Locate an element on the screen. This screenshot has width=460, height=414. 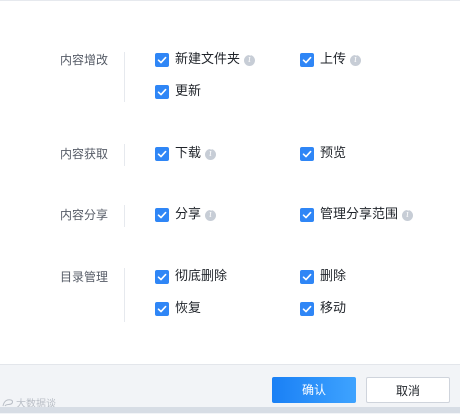
option-label: 移动 is located at coordinates (333, 308).